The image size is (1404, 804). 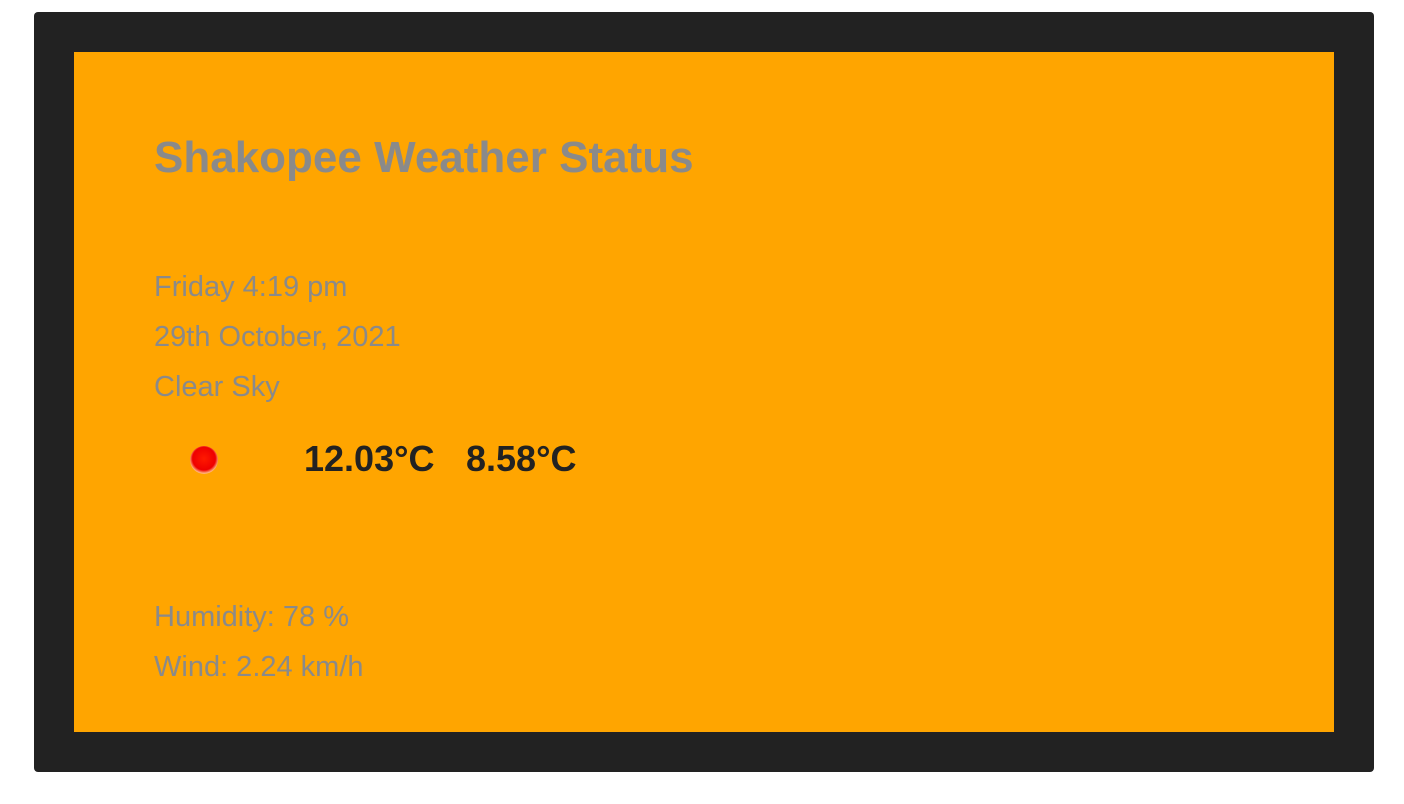 I want to click on humidity-text: Humidity: 78 %, so click(x=252, y=617).